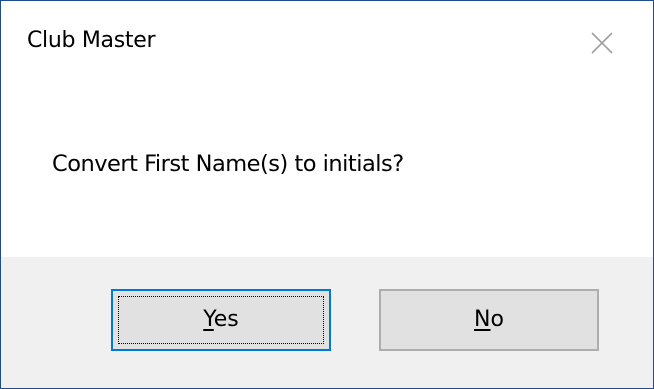  I want to click on yes-button-label: Yes, so click(221, 320).